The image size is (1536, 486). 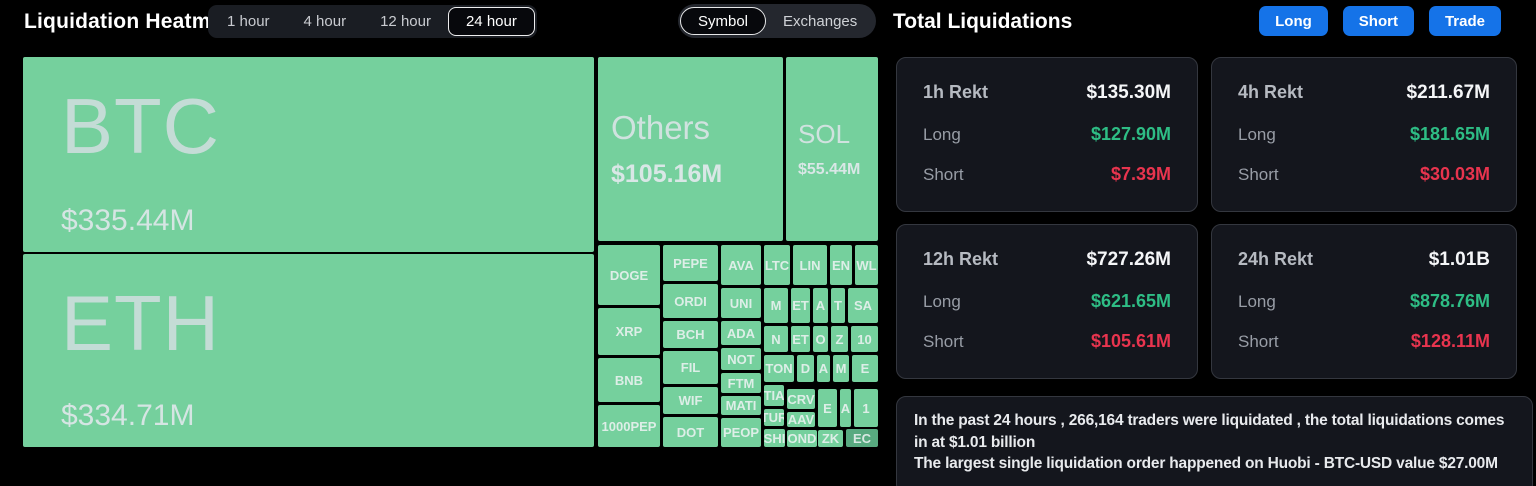 I want to click on time-tab-4-hour: 4 hour, so click(x=325, y=21).